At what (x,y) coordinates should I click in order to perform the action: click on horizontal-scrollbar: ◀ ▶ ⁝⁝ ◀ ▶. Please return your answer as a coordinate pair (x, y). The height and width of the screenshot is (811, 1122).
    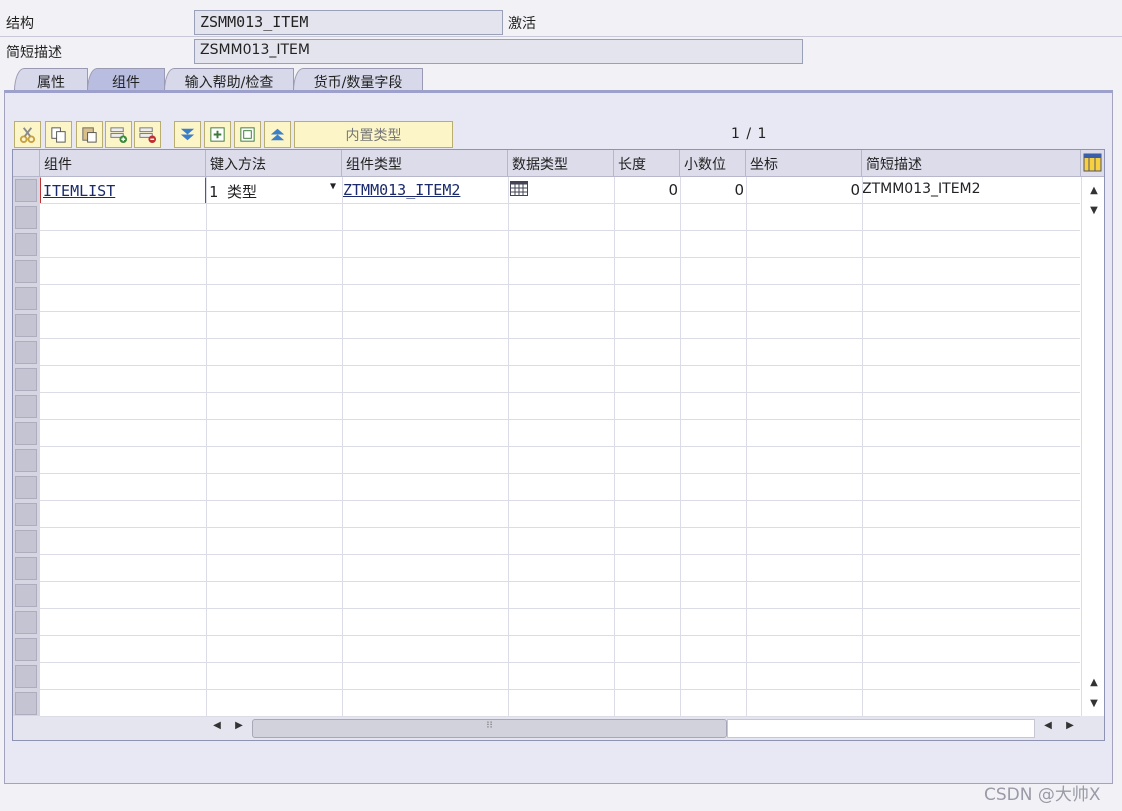
    Looking at the image, I should click on (558, 728).